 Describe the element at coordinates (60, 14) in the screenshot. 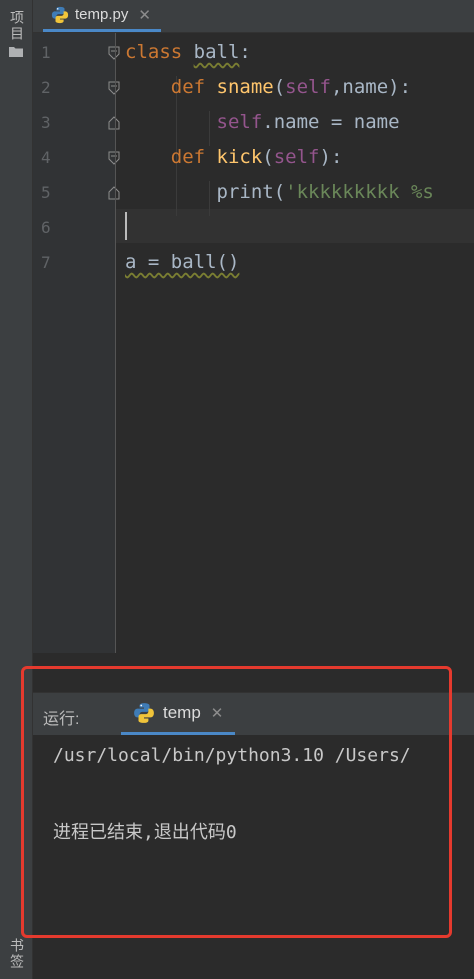

I see `python-file-icon` at that location.